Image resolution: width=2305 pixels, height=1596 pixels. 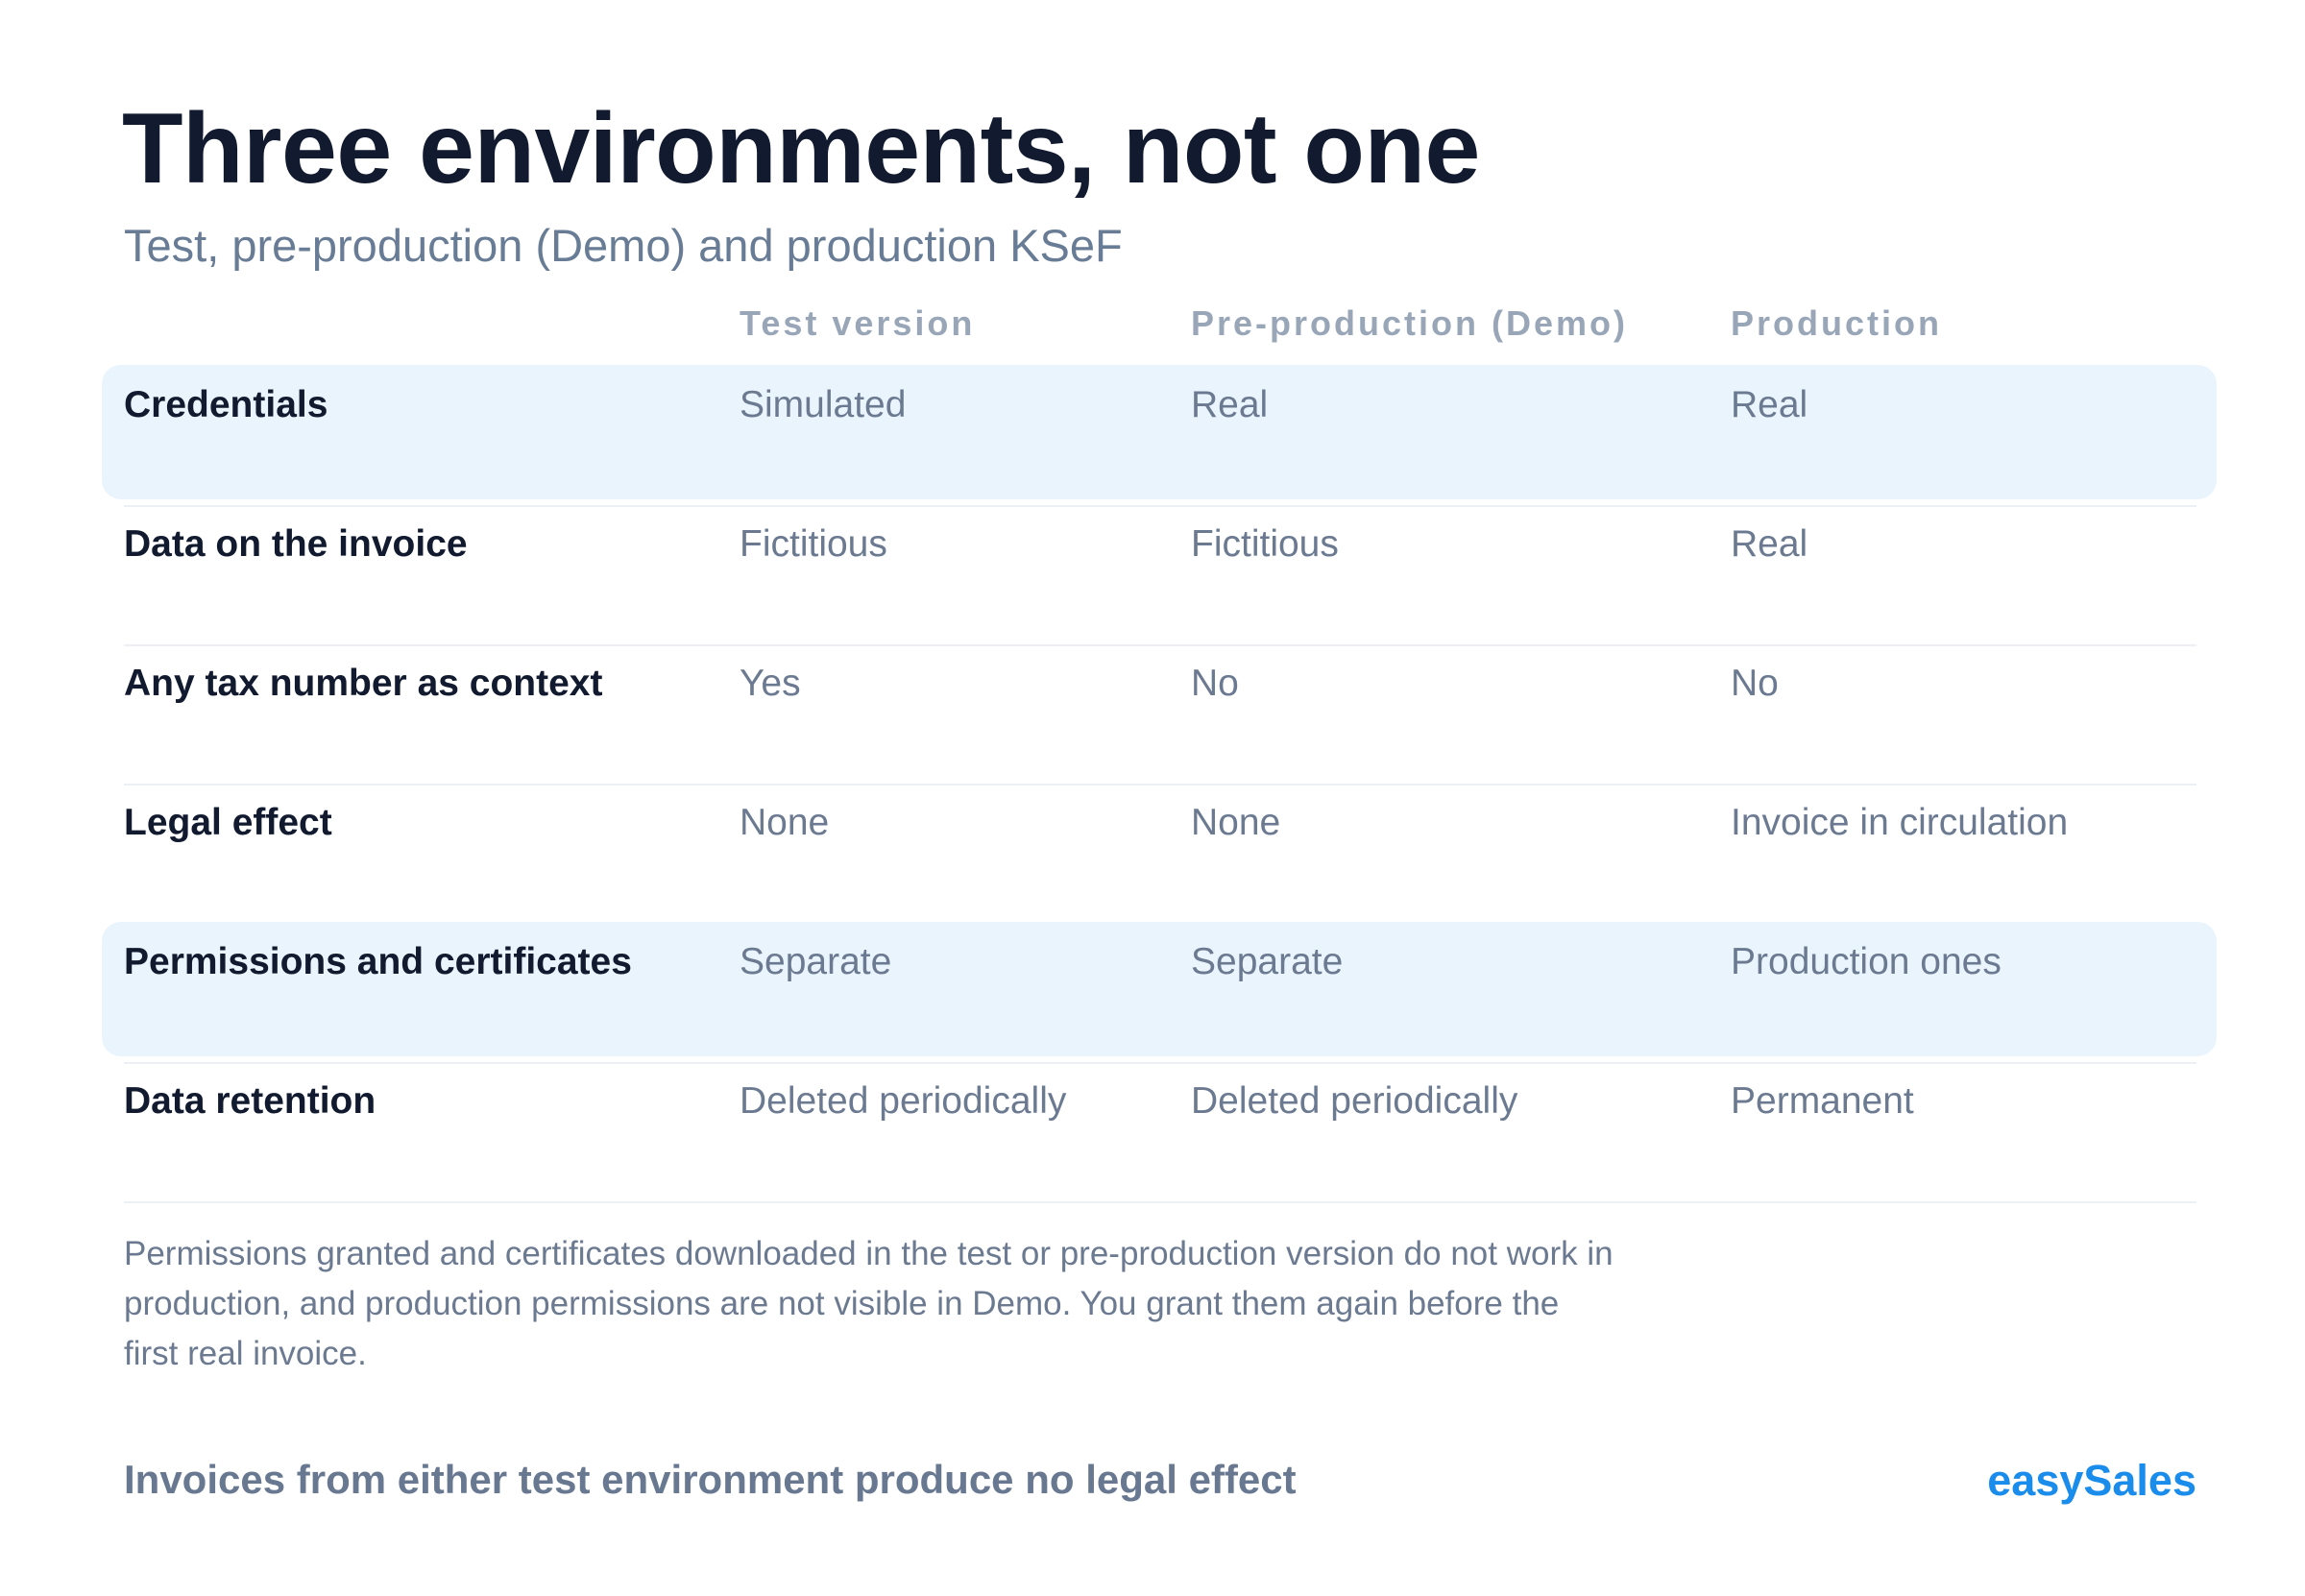 I want to click on cell-test: Simulated, so click(x=823, y=404).